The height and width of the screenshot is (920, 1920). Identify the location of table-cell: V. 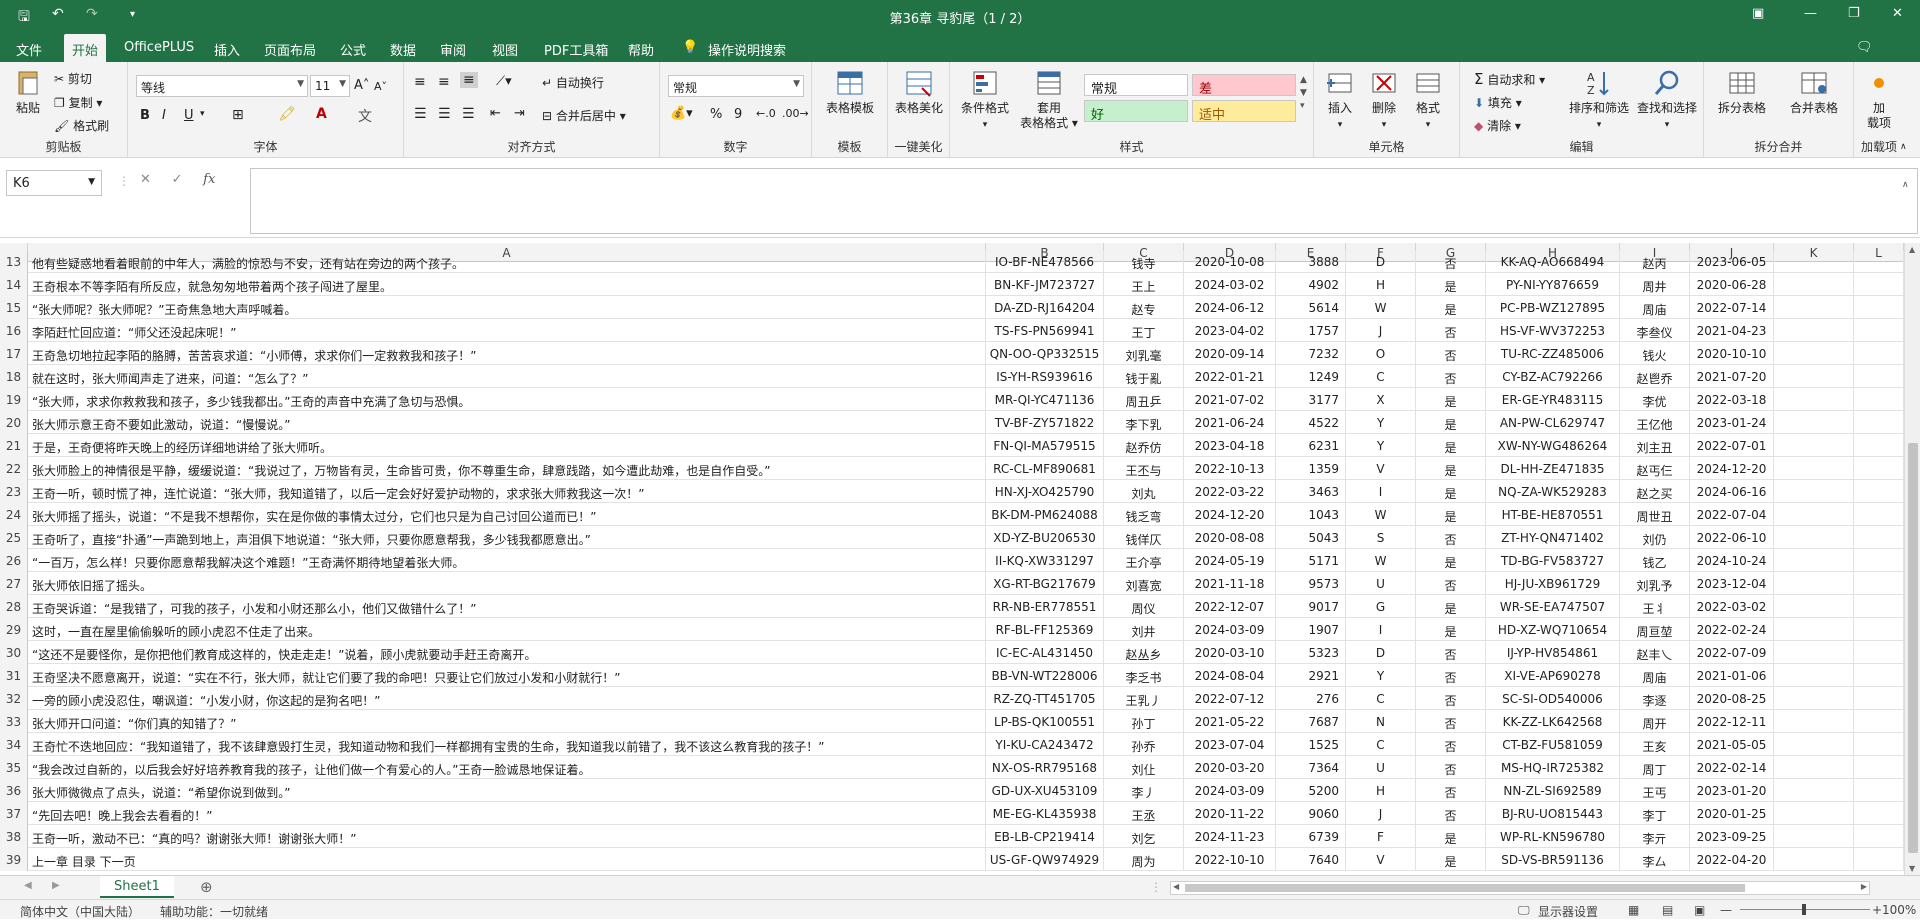
(1381, 859).